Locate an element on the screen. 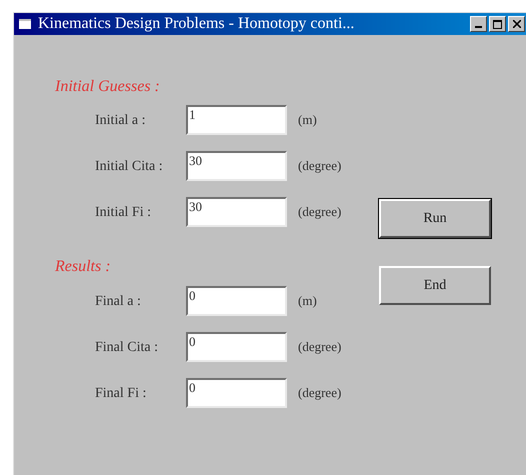  minimize-button is located at coordinates (478, 24).